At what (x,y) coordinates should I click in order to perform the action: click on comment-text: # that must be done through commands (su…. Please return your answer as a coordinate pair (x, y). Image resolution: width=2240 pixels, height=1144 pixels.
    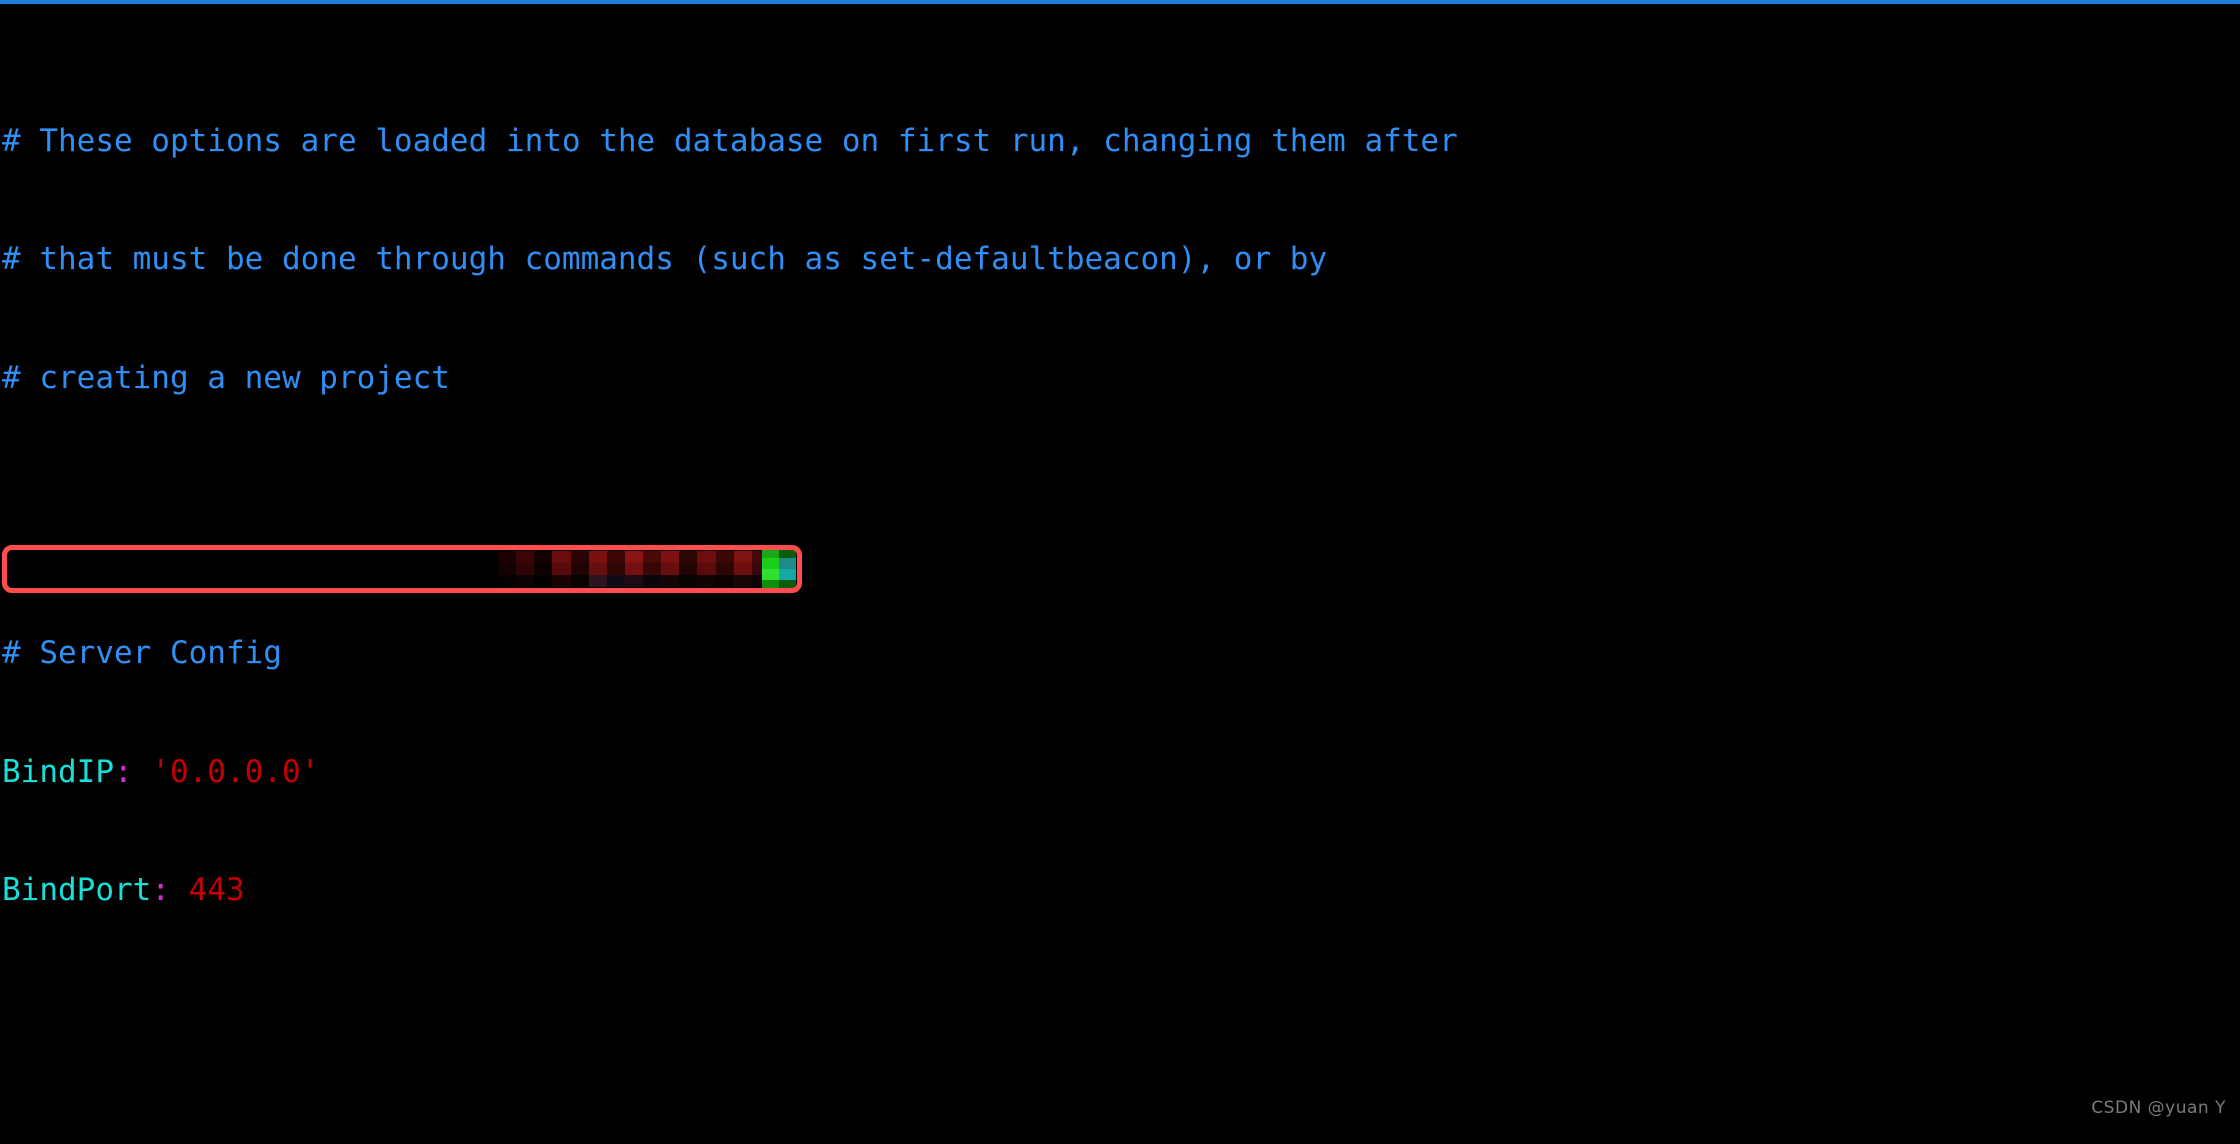
    Looking at the image, I should click on (665, 259).